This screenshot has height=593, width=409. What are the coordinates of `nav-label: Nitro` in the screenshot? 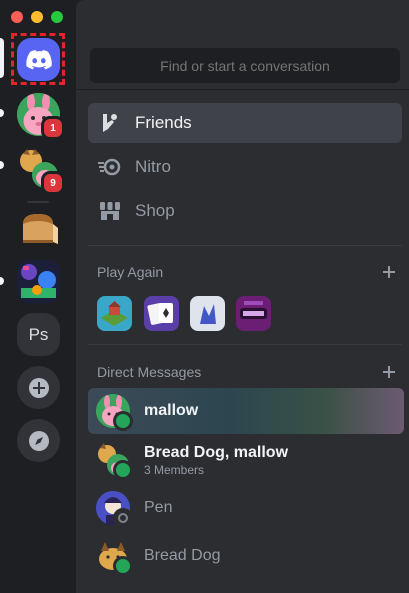 It's located at (153, 166).